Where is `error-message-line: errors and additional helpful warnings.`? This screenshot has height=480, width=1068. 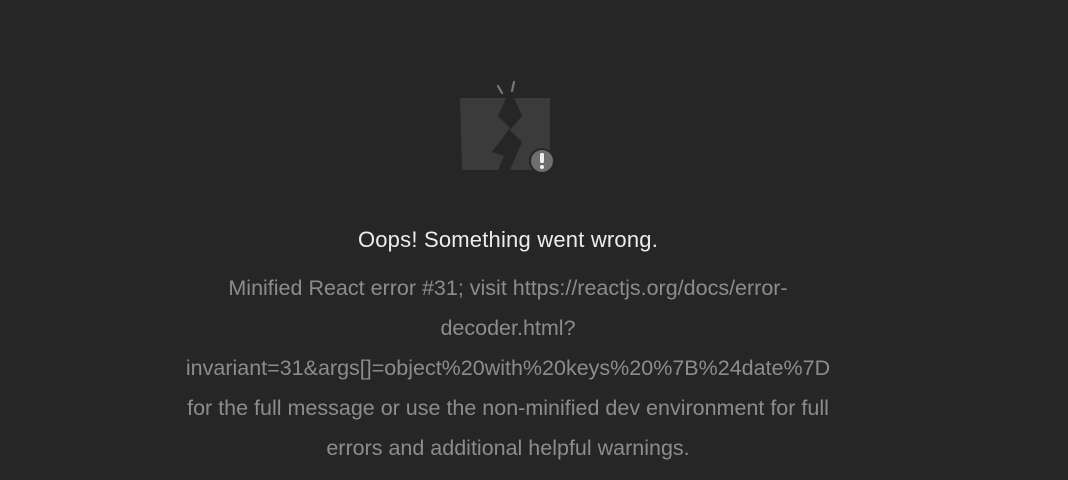 error-message-line: errors and additional helpful warnings. is located at coordinates (508, 448).